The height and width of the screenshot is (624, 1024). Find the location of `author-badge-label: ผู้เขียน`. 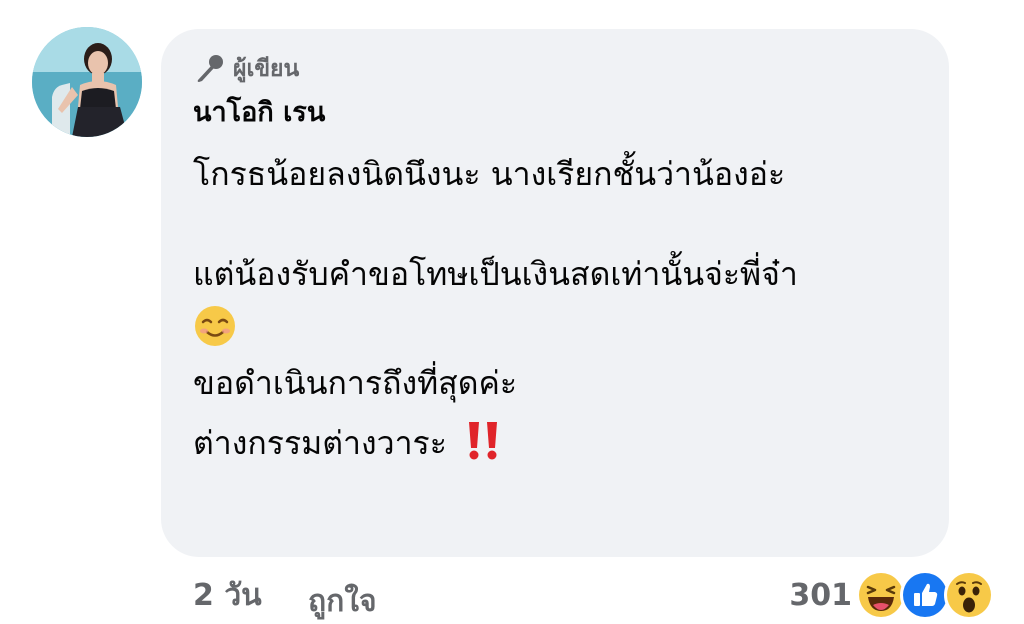

author-badge-label: ผู้เขียน is located at coordinates (266, 69).